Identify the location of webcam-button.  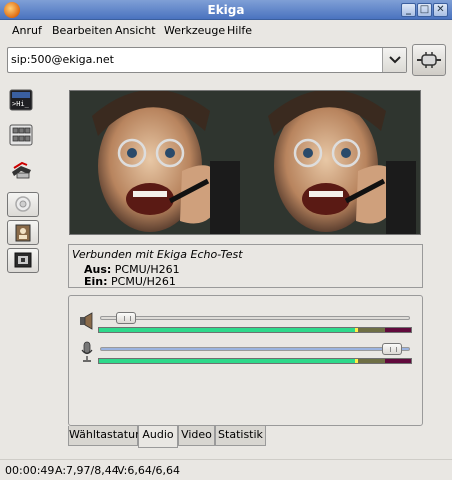
(23, 204).